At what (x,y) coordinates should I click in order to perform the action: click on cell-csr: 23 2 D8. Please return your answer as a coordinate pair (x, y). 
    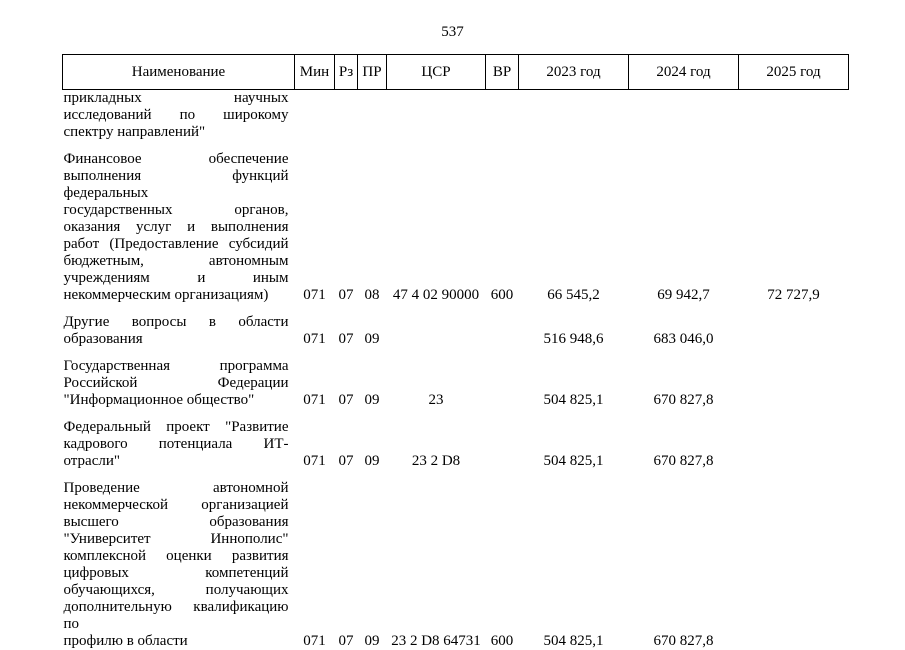
    Looking at the image, I should click on (436, 444).